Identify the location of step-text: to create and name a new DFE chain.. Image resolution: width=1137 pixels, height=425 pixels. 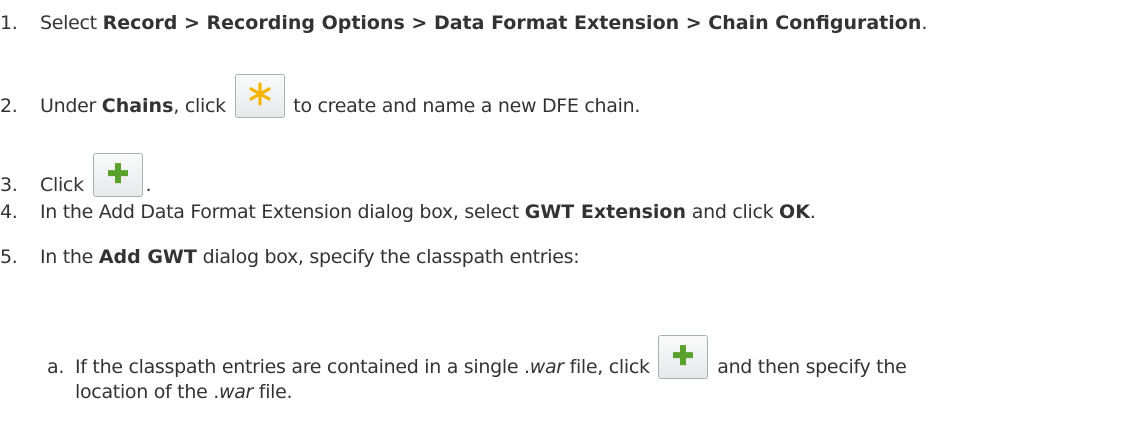
(464, 106).